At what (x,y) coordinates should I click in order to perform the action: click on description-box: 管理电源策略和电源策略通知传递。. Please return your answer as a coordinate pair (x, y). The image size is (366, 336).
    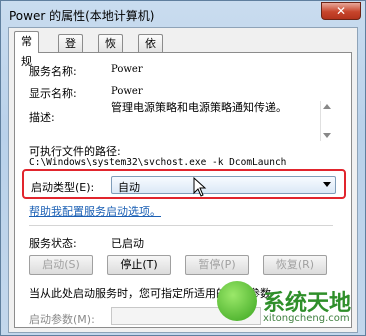
    Looking at the image, I should click on (222, 121).